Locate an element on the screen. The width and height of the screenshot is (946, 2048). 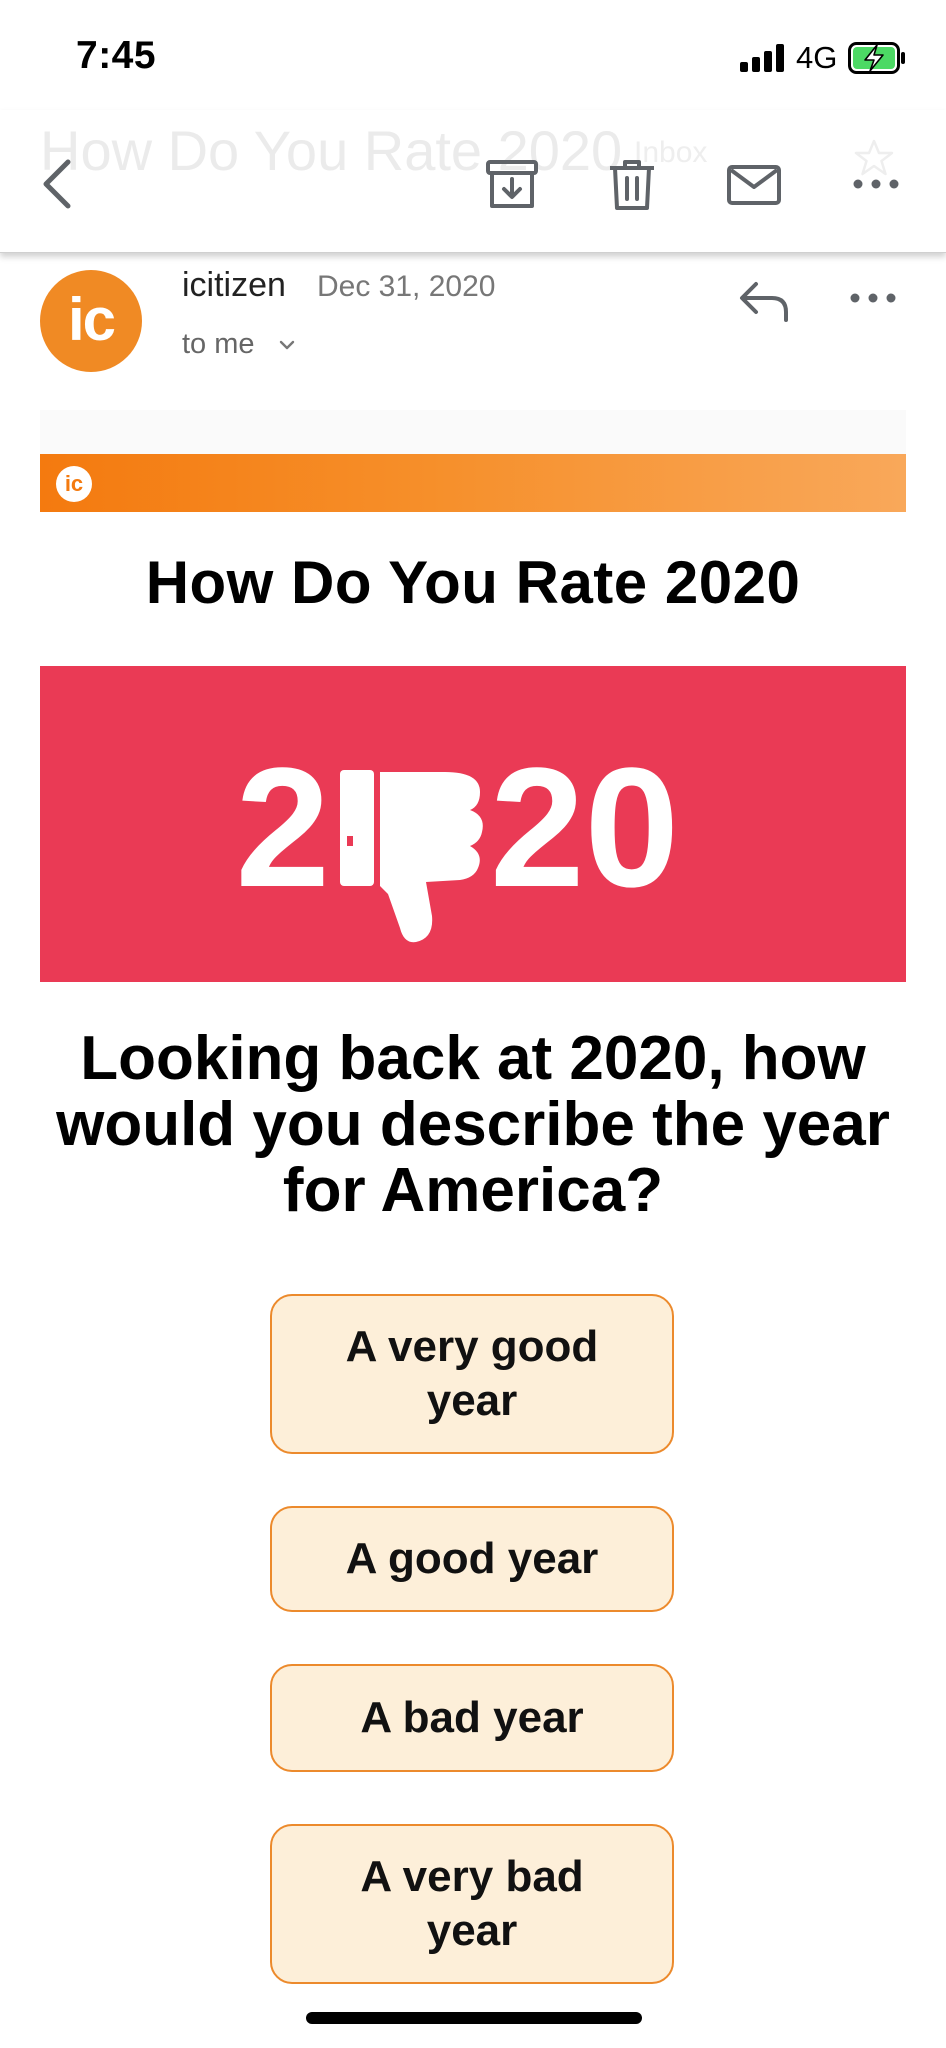
hero-graphic: 2 20 is located at coordinates (457, 838).